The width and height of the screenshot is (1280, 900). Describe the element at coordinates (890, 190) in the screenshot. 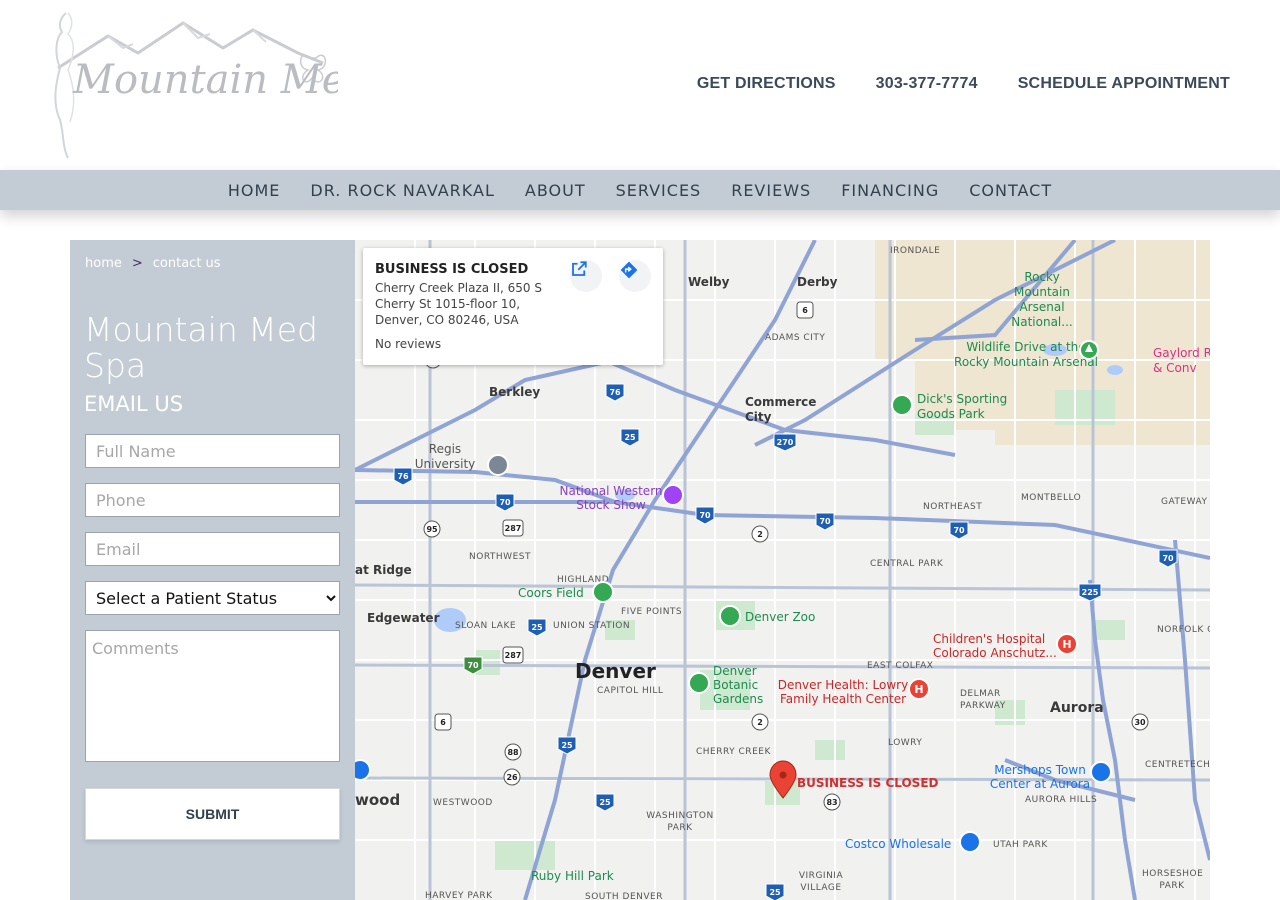

I see `nav-financing: FINANCING` at that location.